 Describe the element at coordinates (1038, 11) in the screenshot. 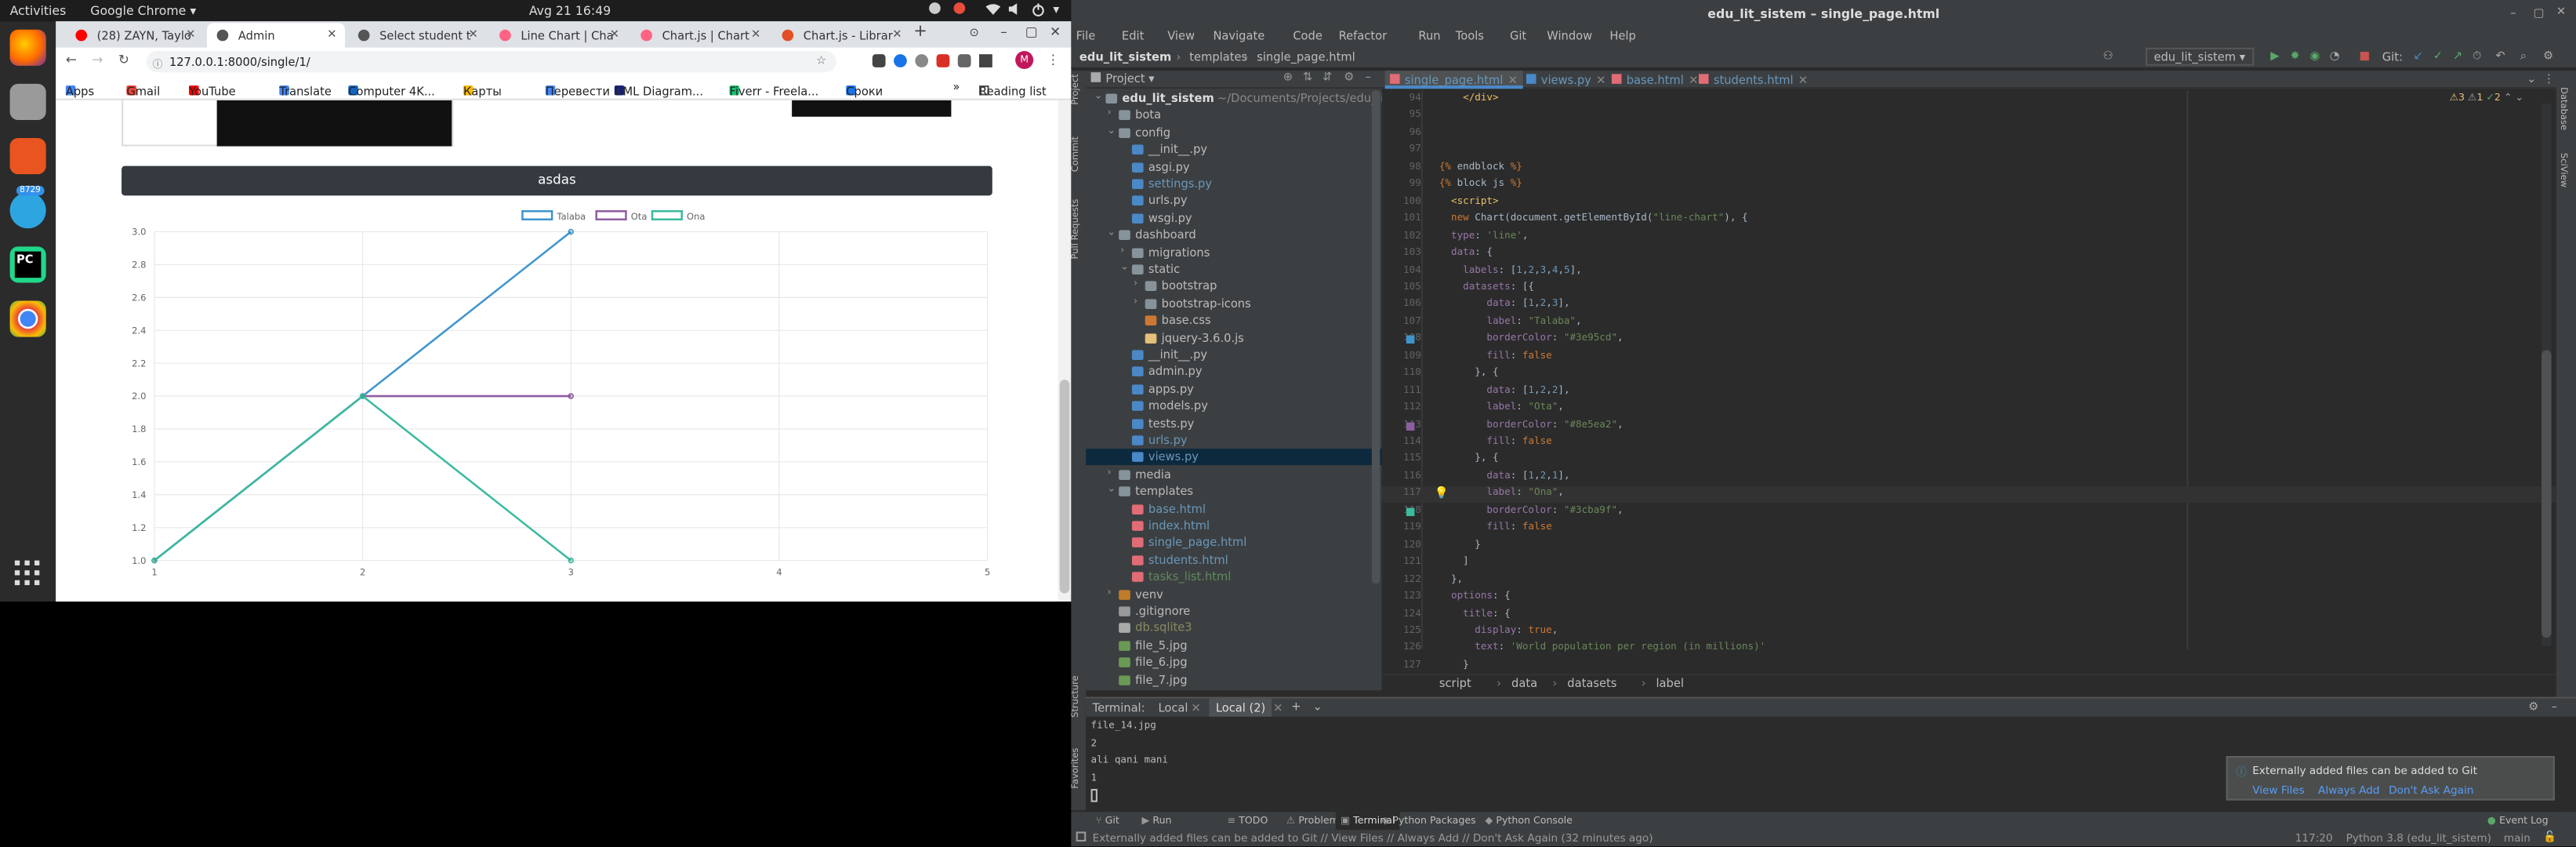

I see `power-icon` at that location.